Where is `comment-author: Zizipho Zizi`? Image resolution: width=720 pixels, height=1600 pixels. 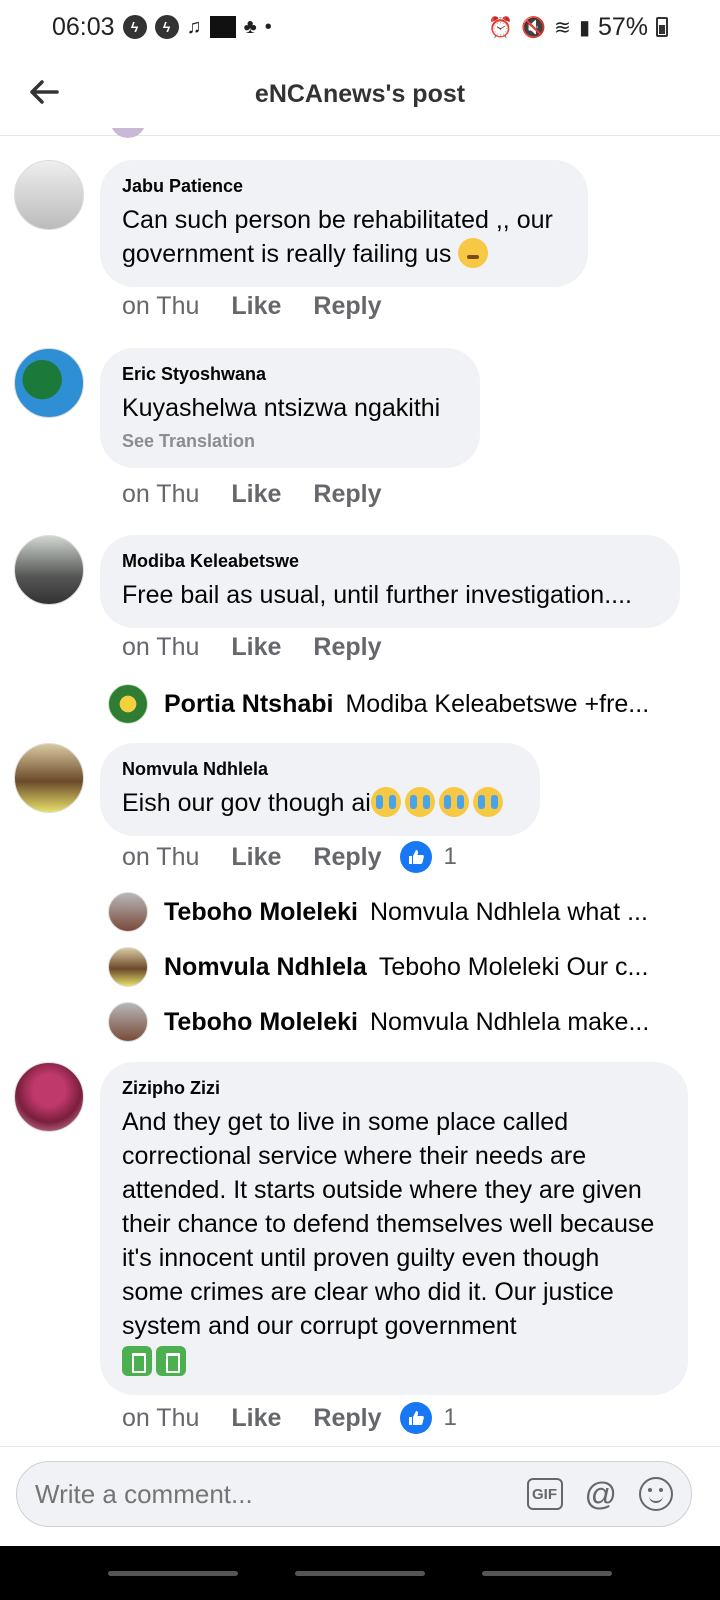 comment-author: Zizipho Zizi is located at coordinates (394, 1088).